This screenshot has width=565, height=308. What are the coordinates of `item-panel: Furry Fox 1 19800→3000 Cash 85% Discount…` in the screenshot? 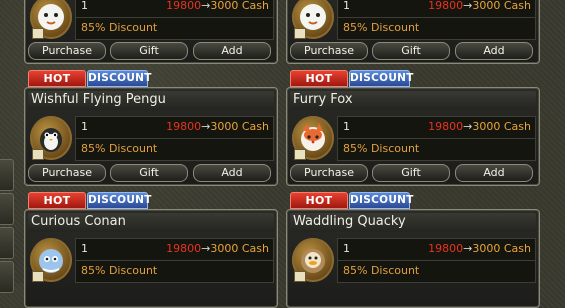 It's located at (413, 136).